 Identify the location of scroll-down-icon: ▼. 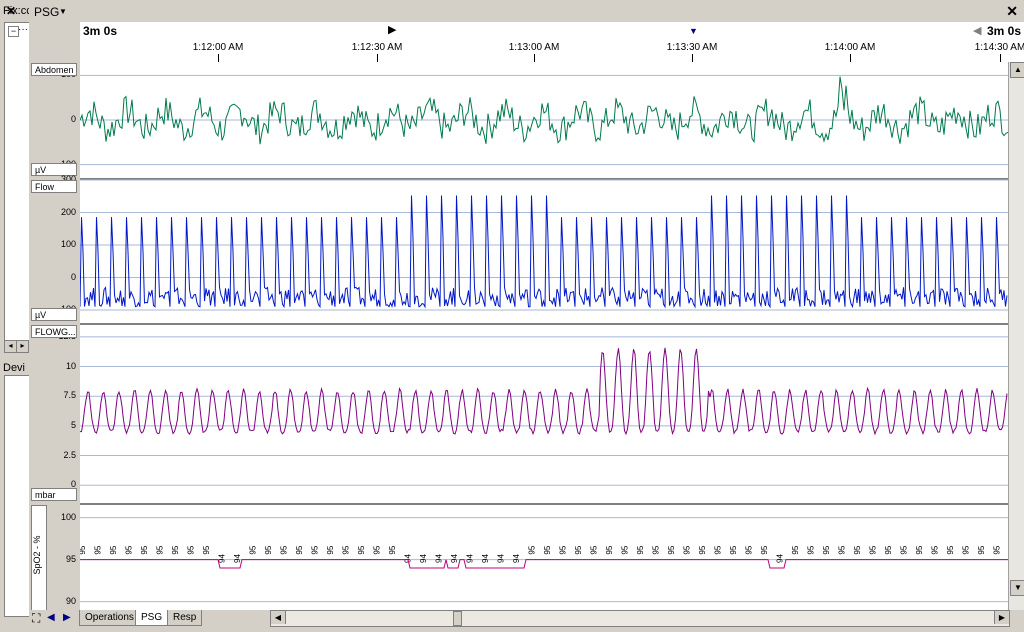
(1017, 588).